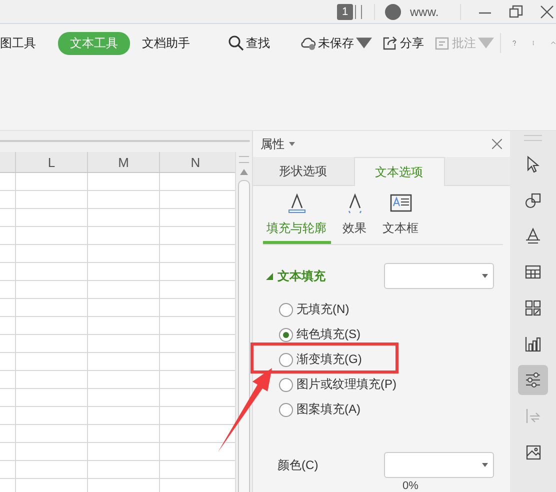 The width and height of the screenshot is (556, 492). I want to click on caret-icon, so click(291, 144).